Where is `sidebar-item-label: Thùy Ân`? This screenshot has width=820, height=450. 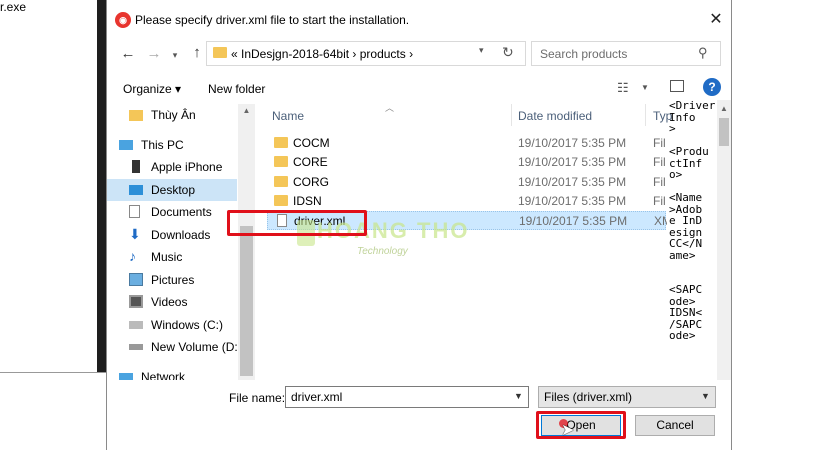
sidebar-item-label: Thùy Ân is located at coordinates (173, 115).